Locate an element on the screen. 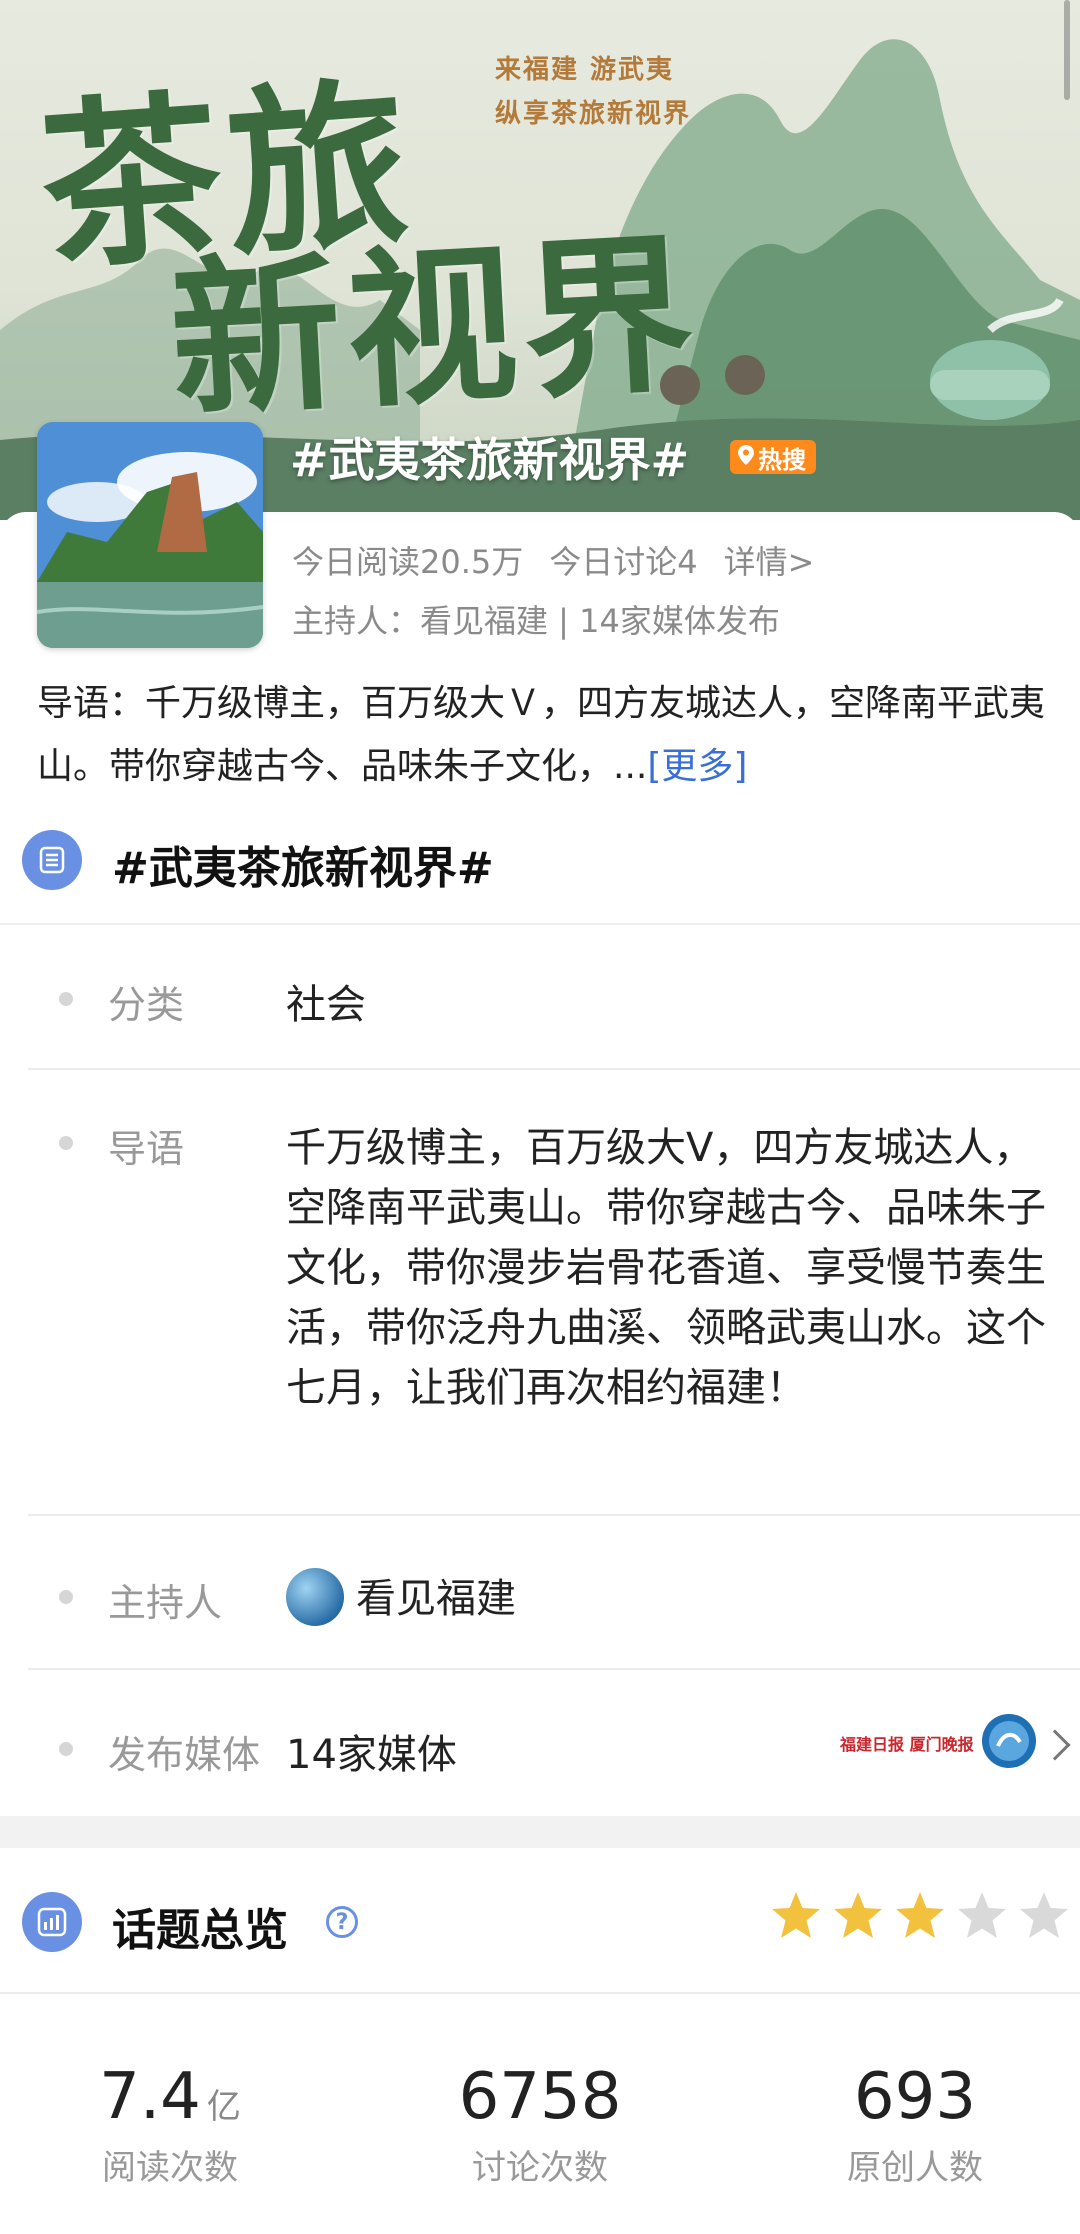  today-stats: 今日阅读20.5万 今日讨论4 详情> is located at coordinates (553, 560).